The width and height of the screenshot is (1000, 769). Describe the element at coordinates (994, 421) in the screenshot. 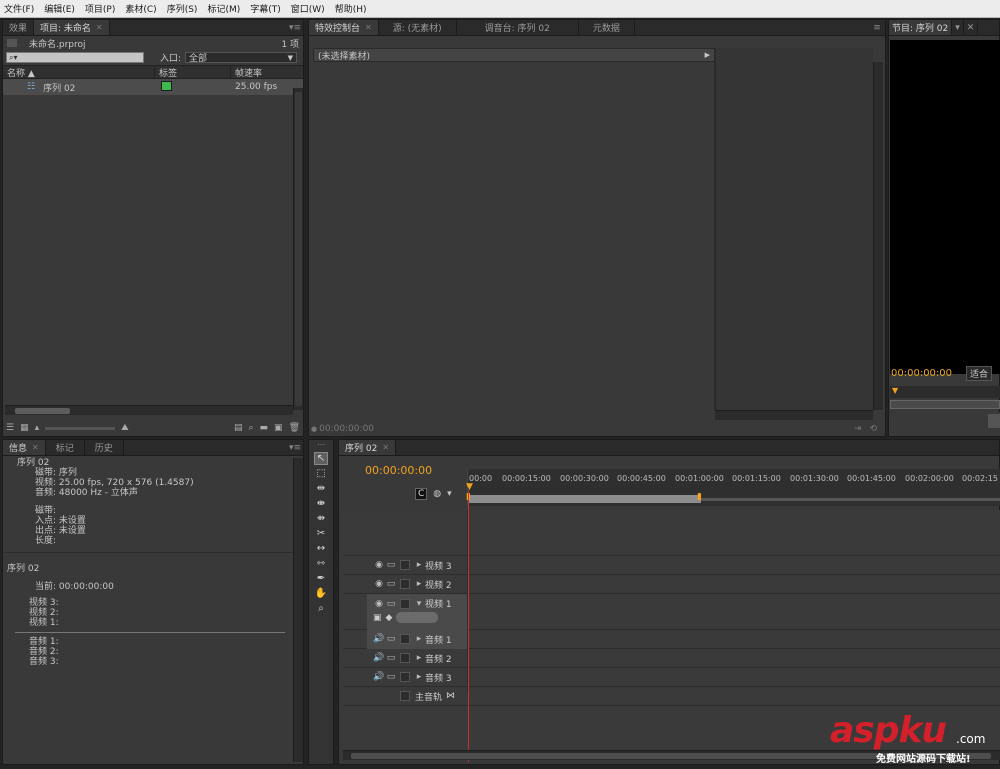

I see `transport-button` at that location.